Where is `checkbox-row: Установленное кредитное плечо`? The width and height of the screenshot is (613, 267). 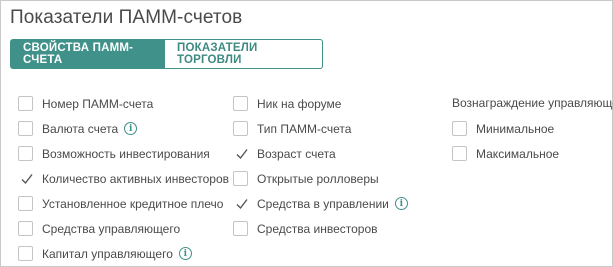 checkbox-row: Установленное кредитное плечо is located at coordinates (120, 203).